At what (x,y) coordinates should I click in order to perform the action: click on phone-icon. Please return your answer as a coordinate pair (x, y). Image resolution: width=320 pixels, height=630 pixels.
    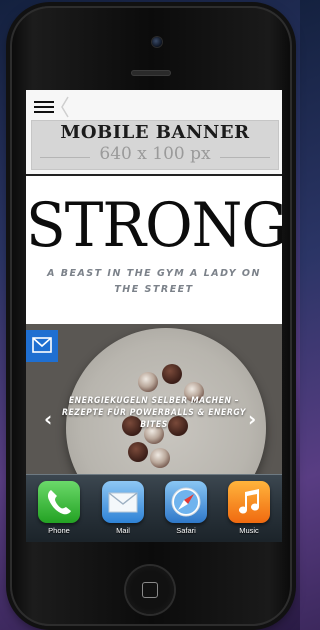
    Looking at the image, I should click on (59, 502).